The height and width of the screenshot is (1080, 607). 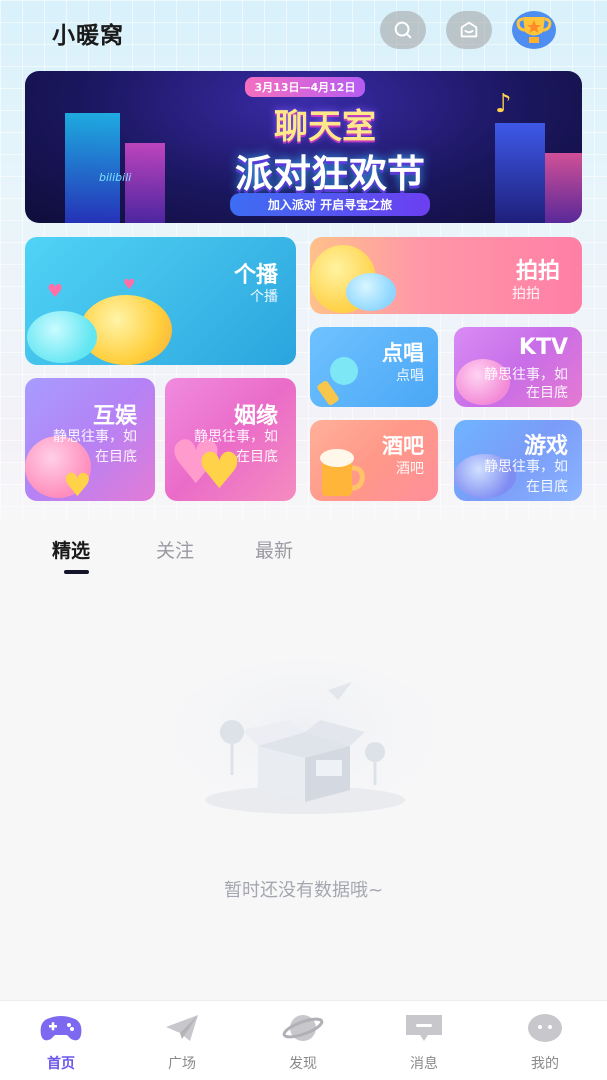 I want to click on empty-state-message: 暂时还没有数据哦~, so click(x=303, y=890).